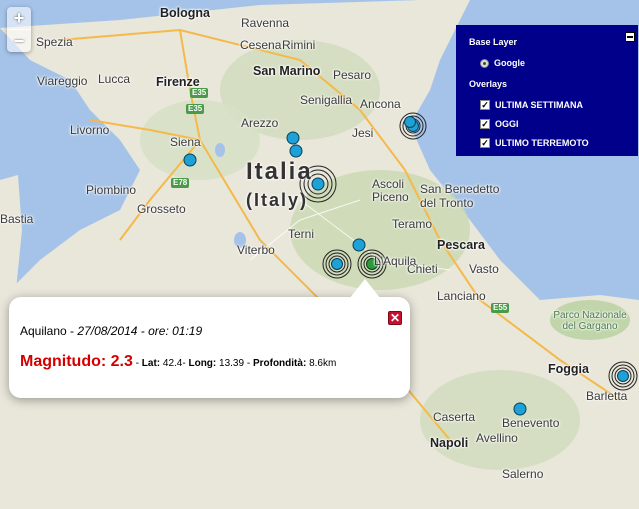  What do you see at coordinates (279, 363) in the screenshot?
I see `popup-depth-label: Profondità:` at bounding box center [279, 363].